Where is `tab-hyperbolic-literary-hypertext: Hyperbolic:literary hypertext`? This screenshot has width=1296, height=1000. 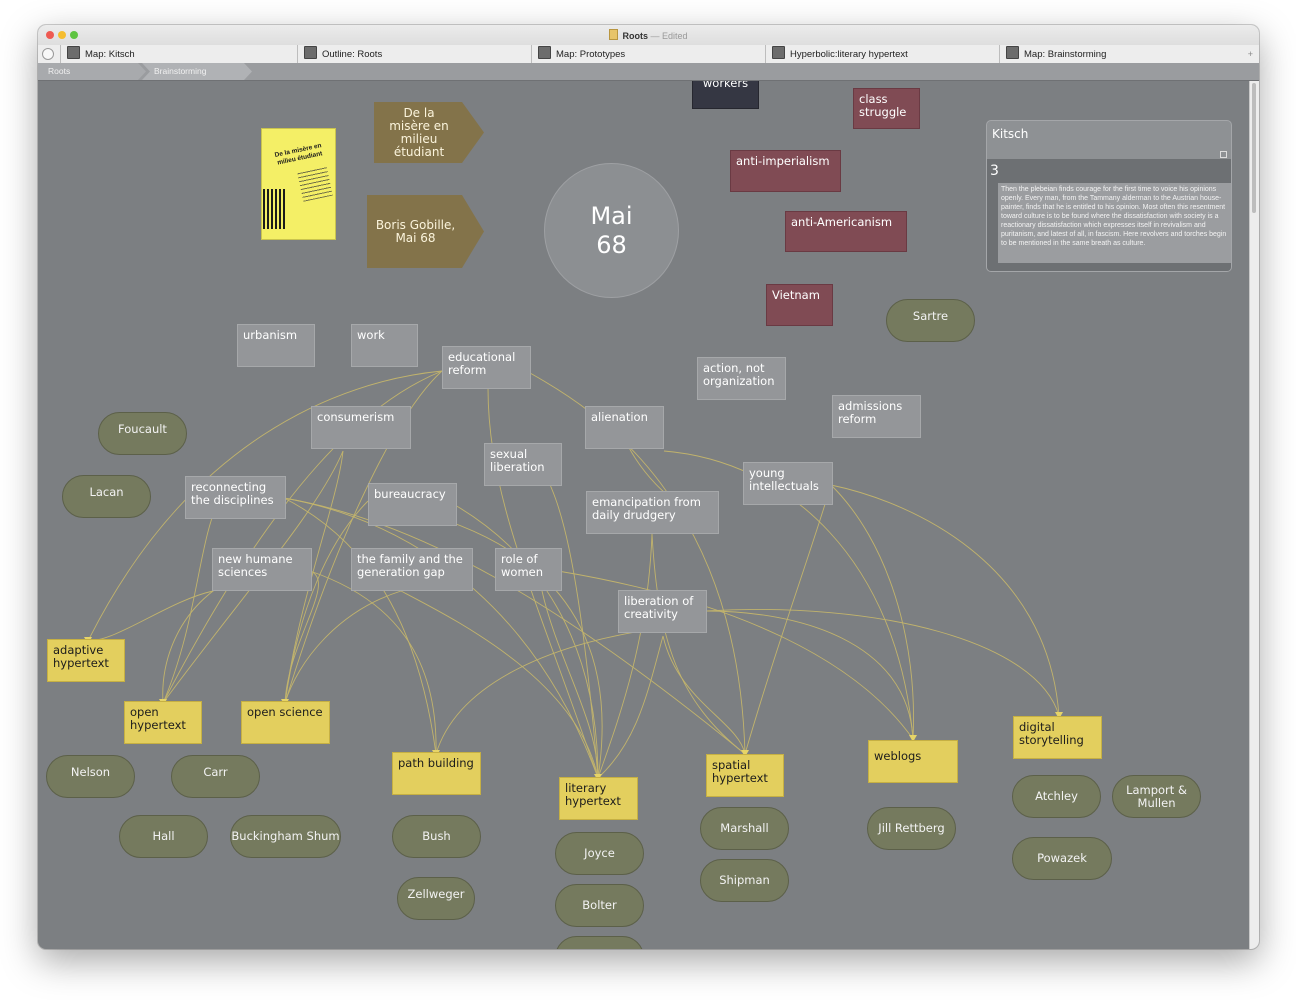
tab-hyperbolic-literary-hypertext: Hyperbolic:literary hypertext is located at coordinates (882, 54).